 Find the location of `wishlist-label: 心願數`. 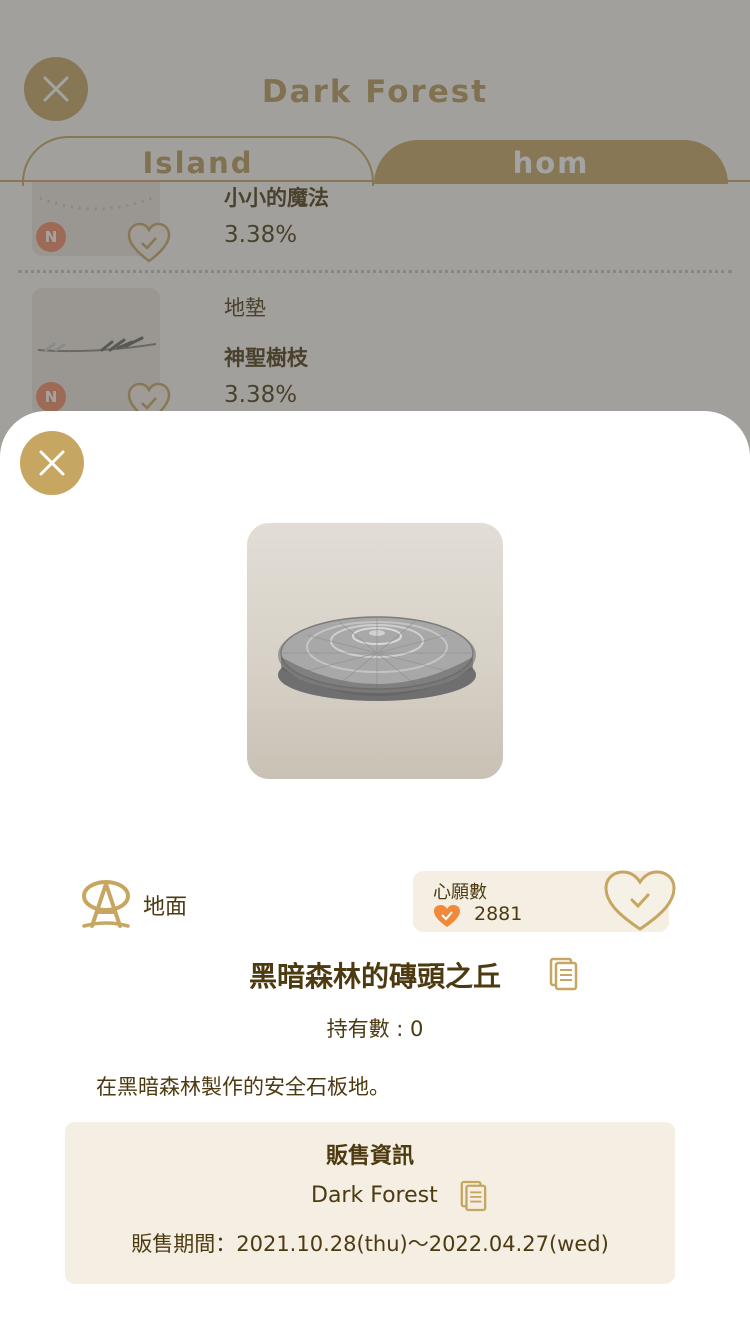

wishlist-label: 心願數 is located at coordinates (460, 892).